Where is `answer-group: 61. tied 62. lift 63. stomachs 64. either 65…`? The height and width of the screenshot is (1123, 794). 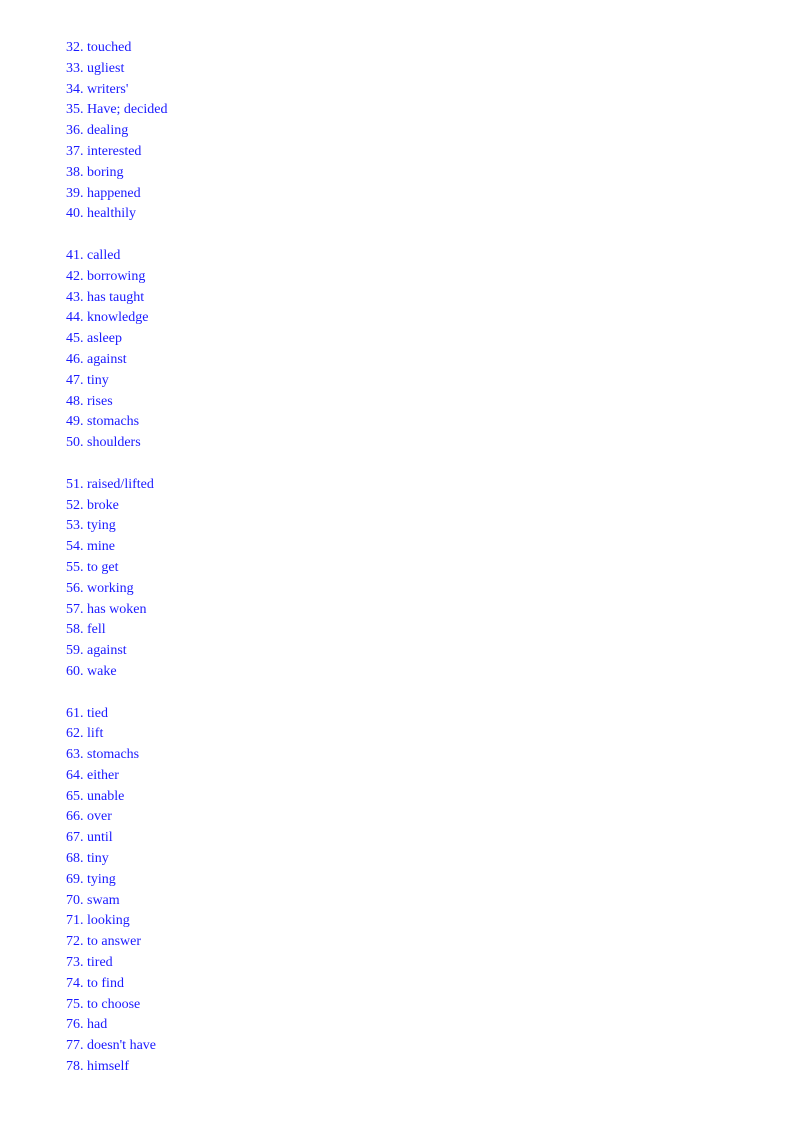 answer-group: 61. tied 62. lift 63. stomachs 64. either 65… is located at coordinates (116, 891).